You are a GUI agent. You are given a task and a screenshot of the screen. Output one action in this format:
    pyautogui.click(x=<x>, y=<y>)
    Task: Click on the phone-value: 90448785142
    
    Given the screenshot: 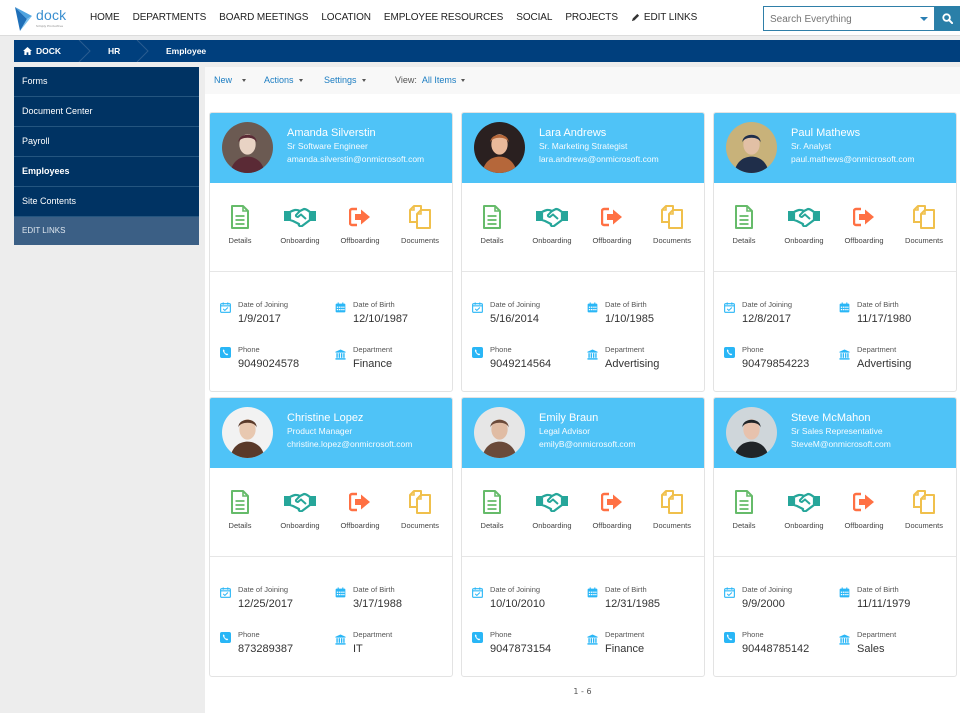 What is the action you would take?
    pyautogui.click(x=775, y=649)
    